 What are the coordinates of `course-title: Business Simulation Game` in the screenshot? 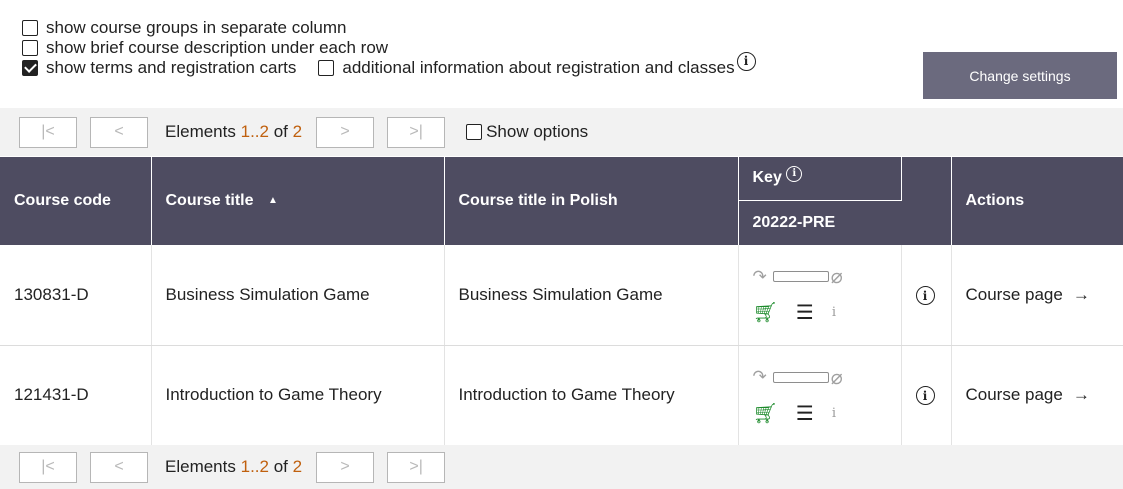 It's located at (298, 295).